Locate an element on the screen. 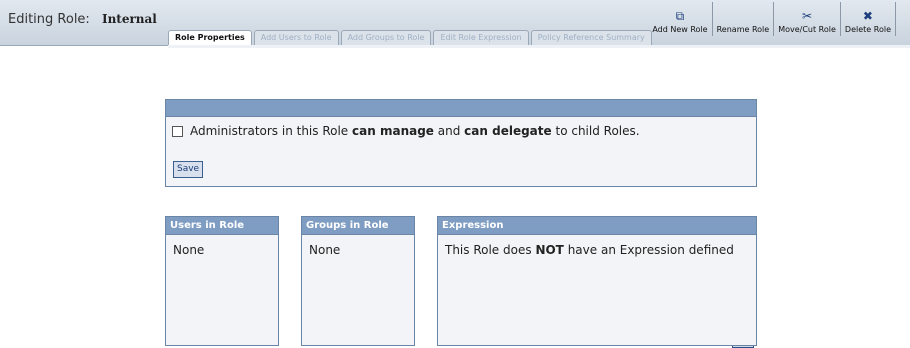 This screenshot has width=910, height=348. editing-label: Editing Role: is located at coordinates (49, 19).